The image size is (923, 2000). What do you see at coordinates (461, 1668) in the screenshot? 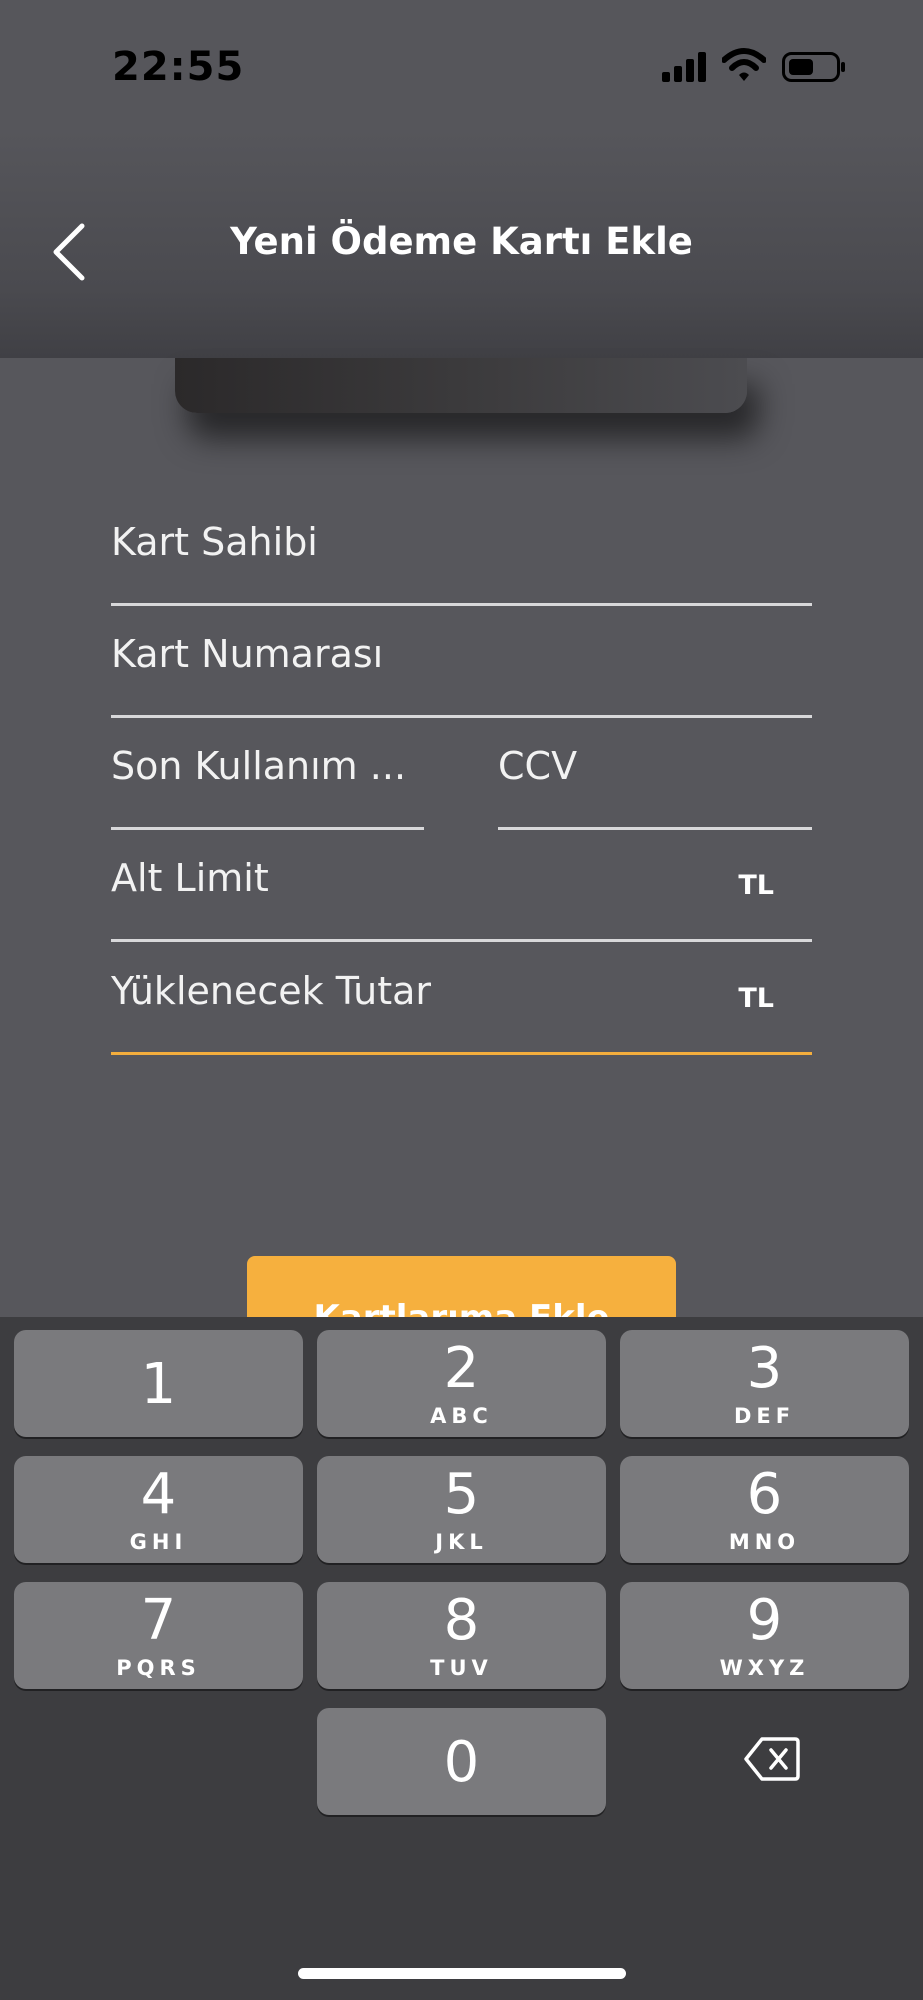
I see `key-letters: TUV` at bounding box center [461, 1668].